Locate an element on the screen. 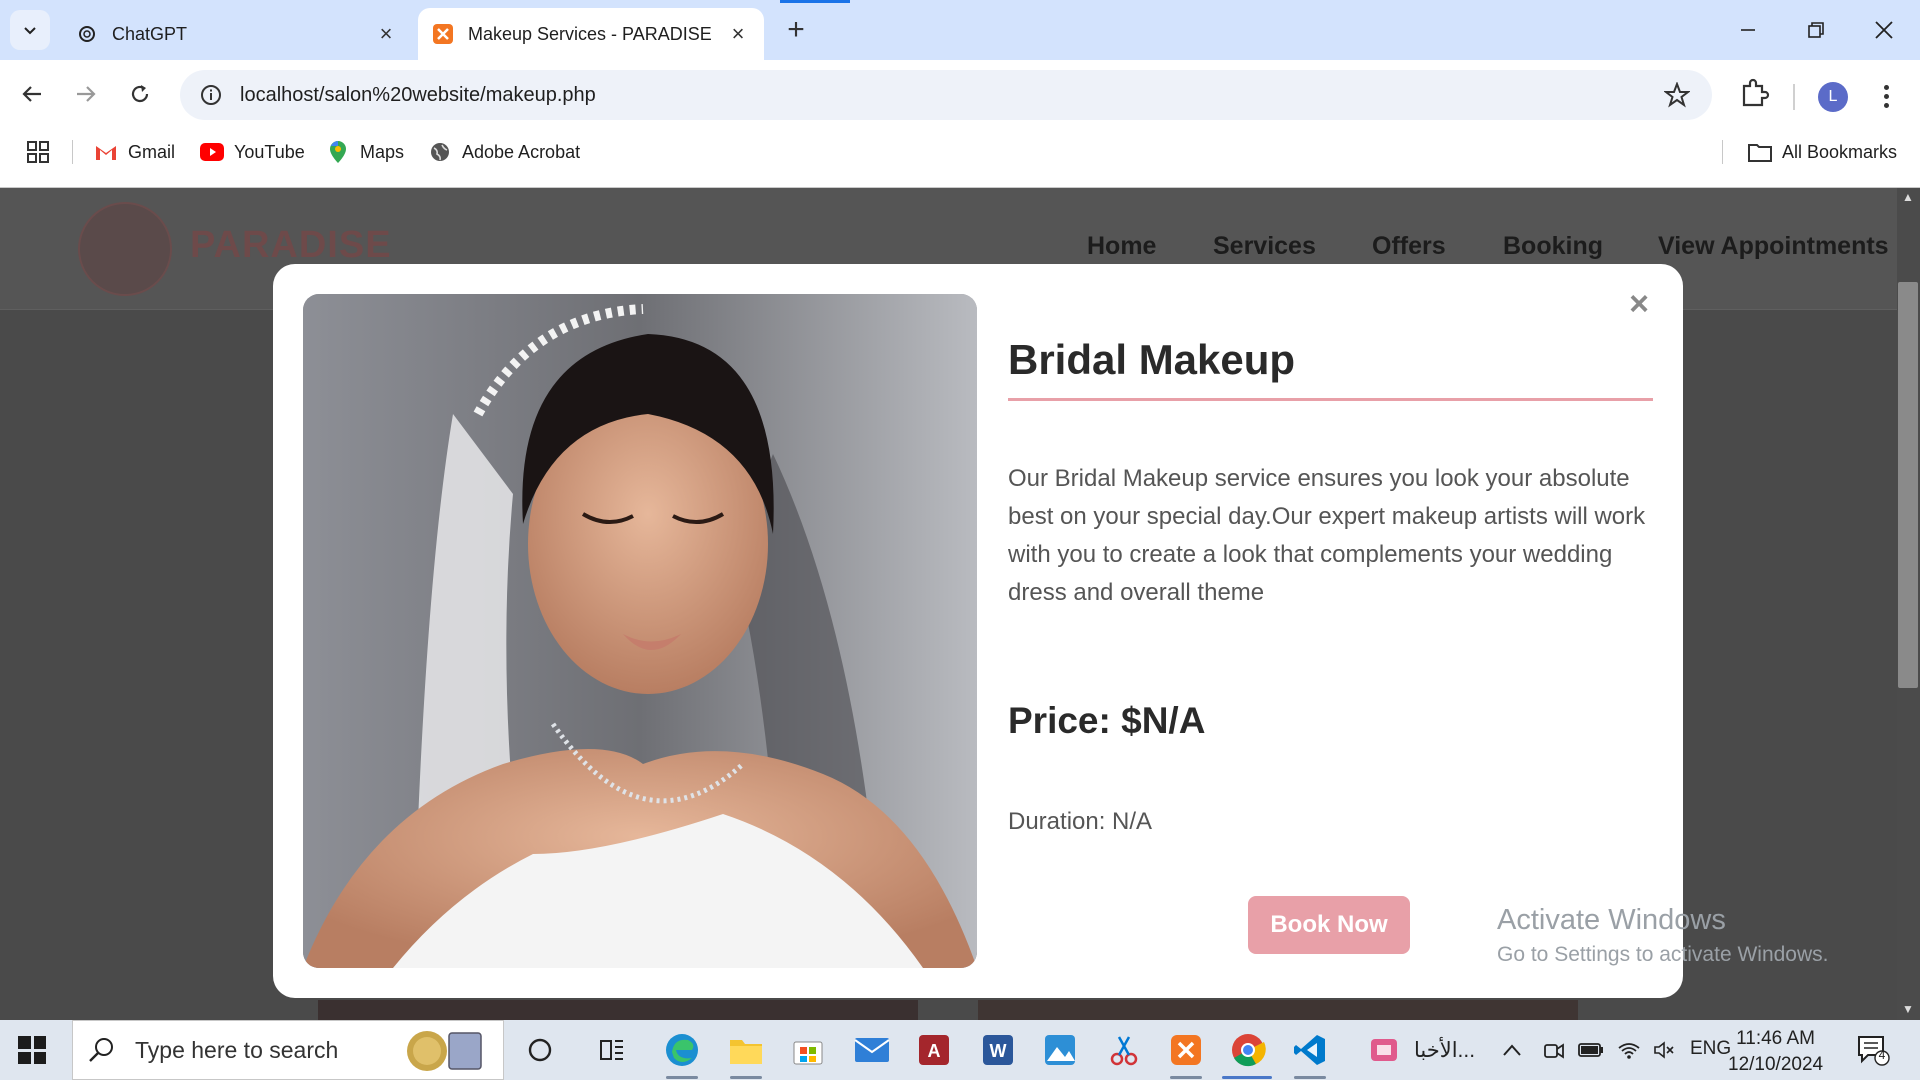 This screenshot has height=1080, width=1920. speaker-muted-icon is located at coordinates (1665, 1050).